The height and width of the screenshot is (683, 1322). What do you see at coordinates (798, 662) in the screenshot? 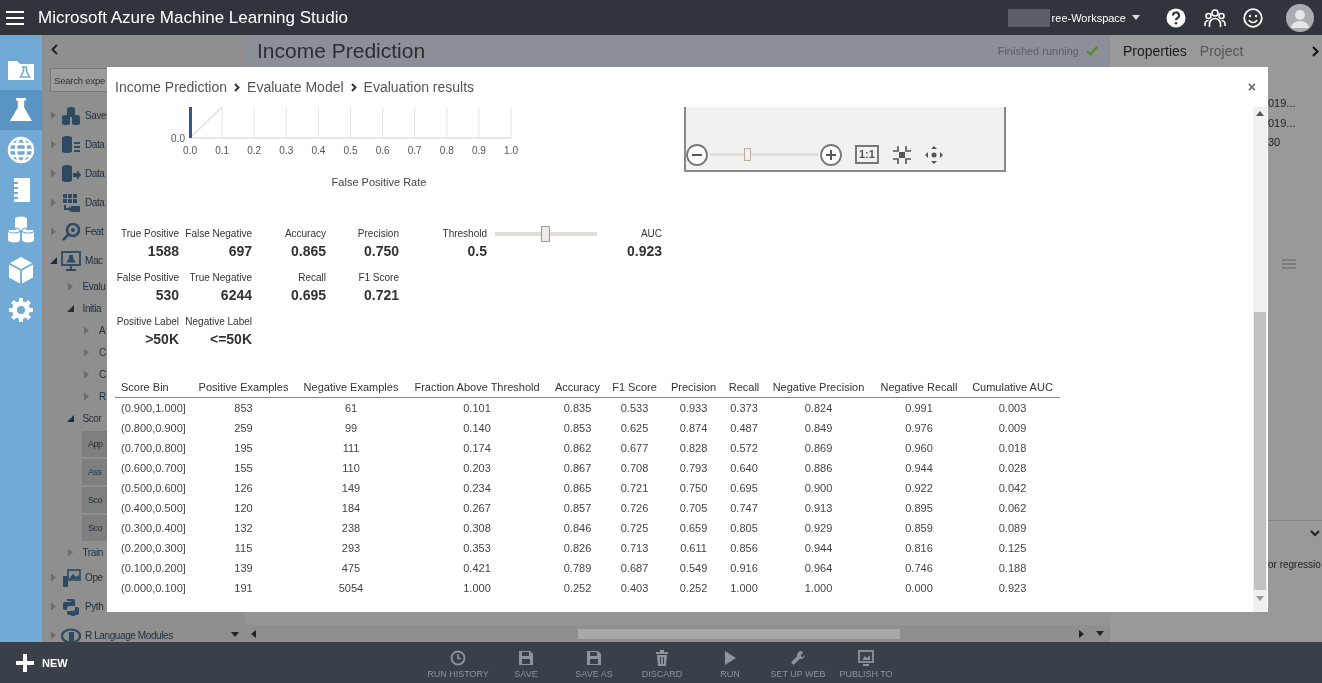
I see `set-up-web-service-button: SET UP WEB` at bounding box center [798, 662].